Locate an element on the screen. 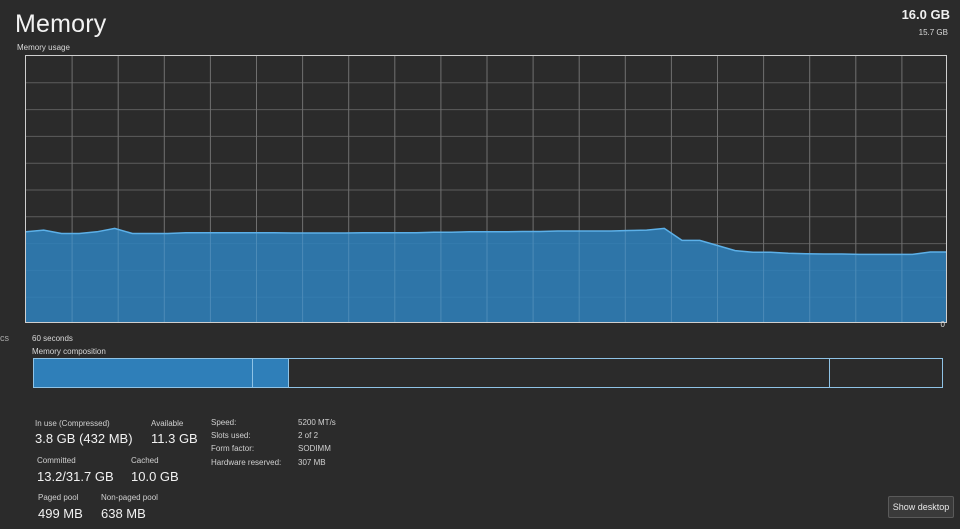  form-factor-value: SODIMM is located at coordinates (314, 448).